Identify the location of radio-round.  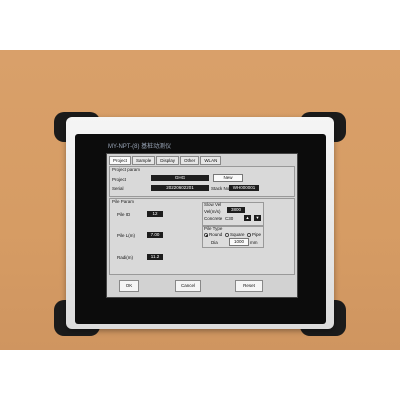
(206, 235).